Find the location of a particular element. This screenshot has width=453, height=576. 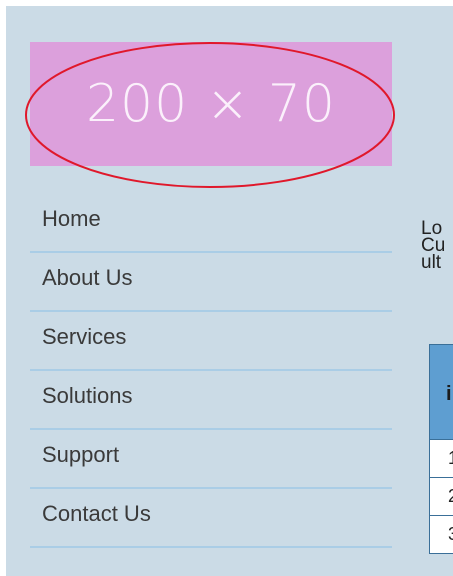

nav-item-support: Support is located at coordinates (211, 459).